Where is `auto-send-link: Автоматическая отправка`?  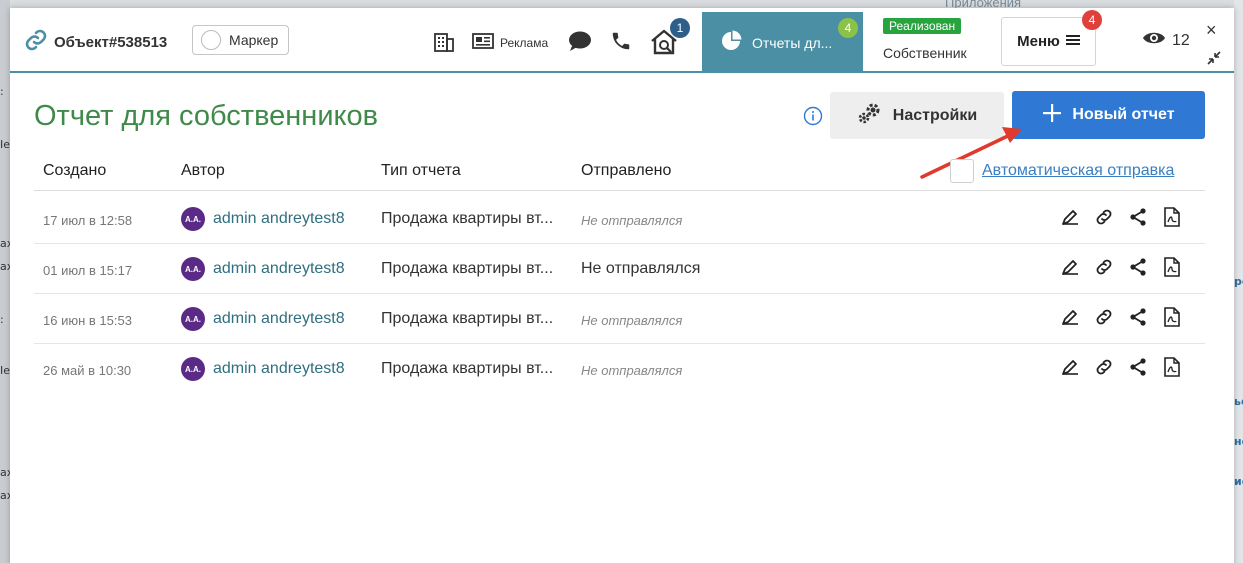
auto-send-link: Автоматическая отправка is located at coordinates (1078, 171).